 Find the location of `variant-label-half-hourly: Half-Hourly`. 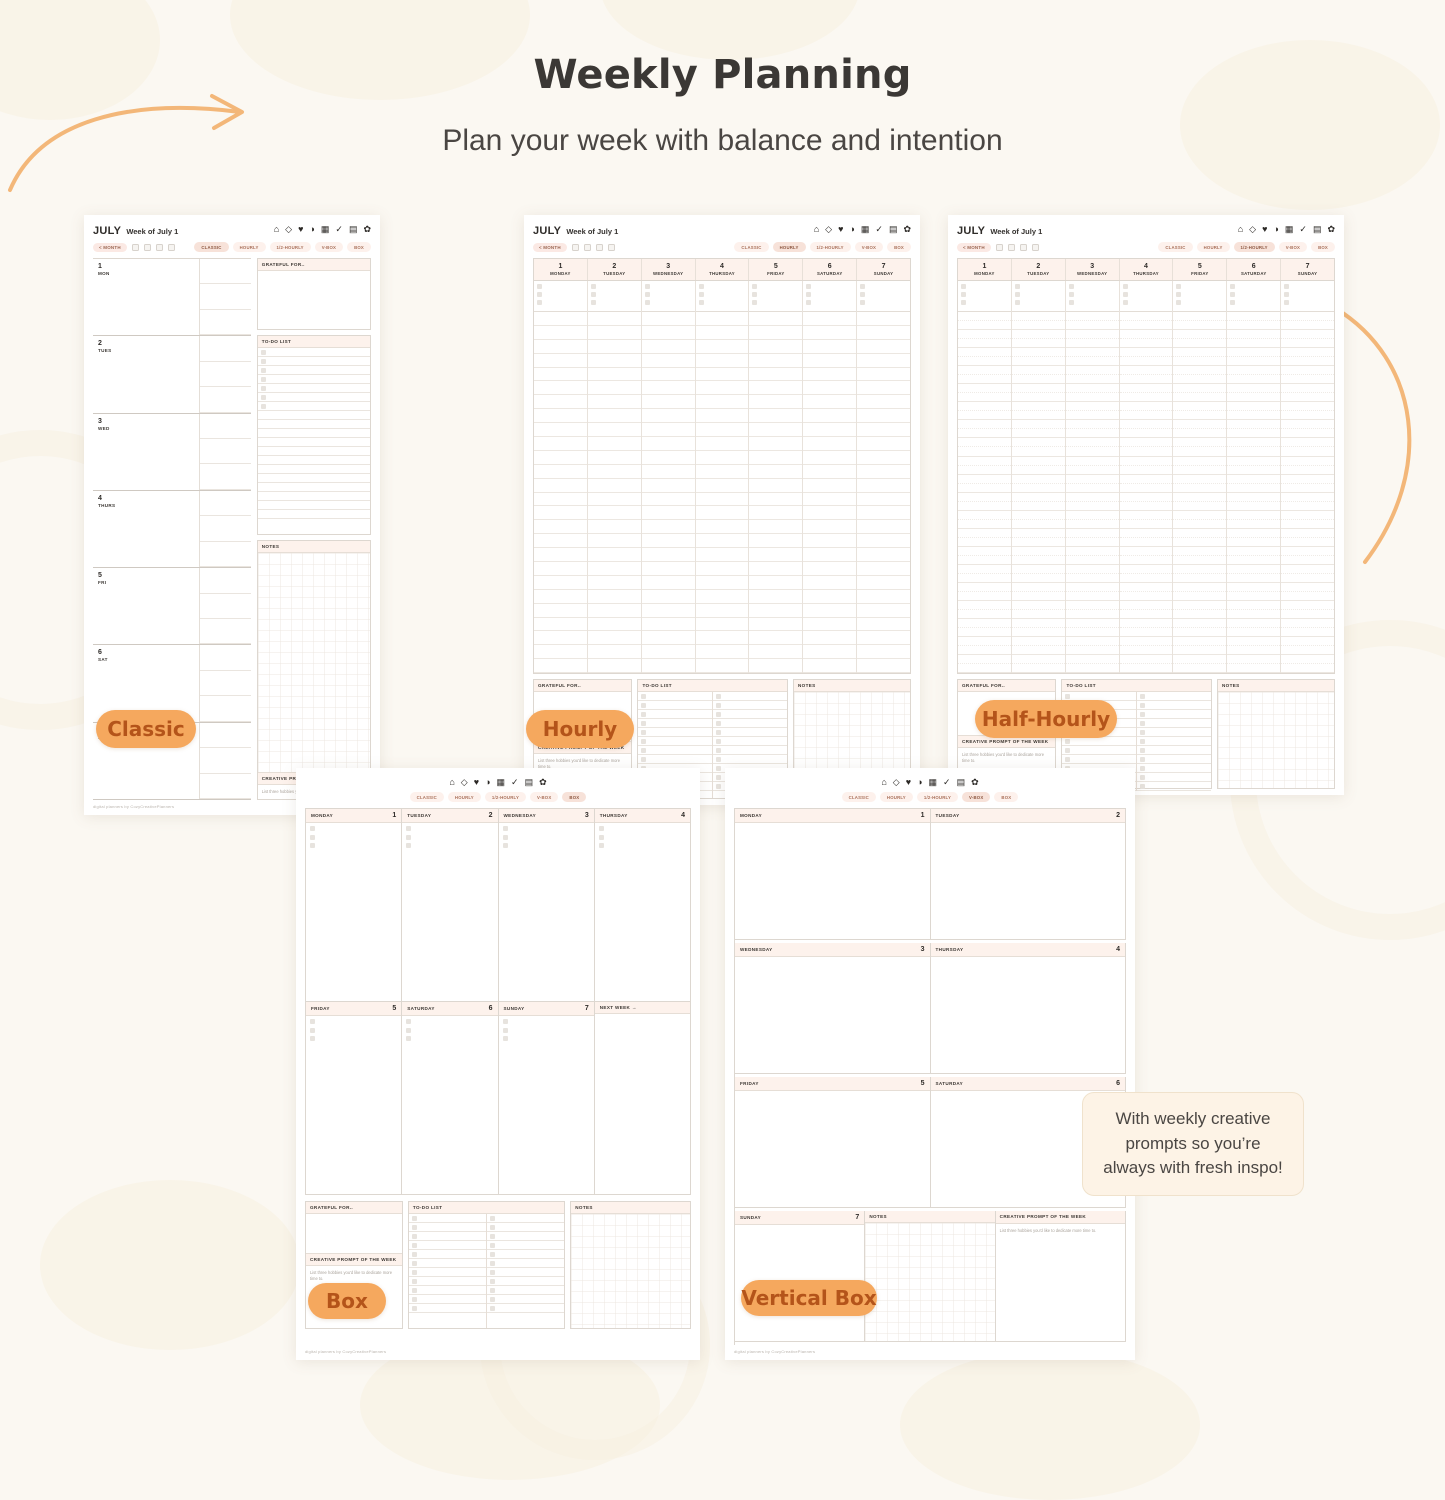

variant-label-half-hourly: Half-Hourly is located at coordinates (1046, 719).